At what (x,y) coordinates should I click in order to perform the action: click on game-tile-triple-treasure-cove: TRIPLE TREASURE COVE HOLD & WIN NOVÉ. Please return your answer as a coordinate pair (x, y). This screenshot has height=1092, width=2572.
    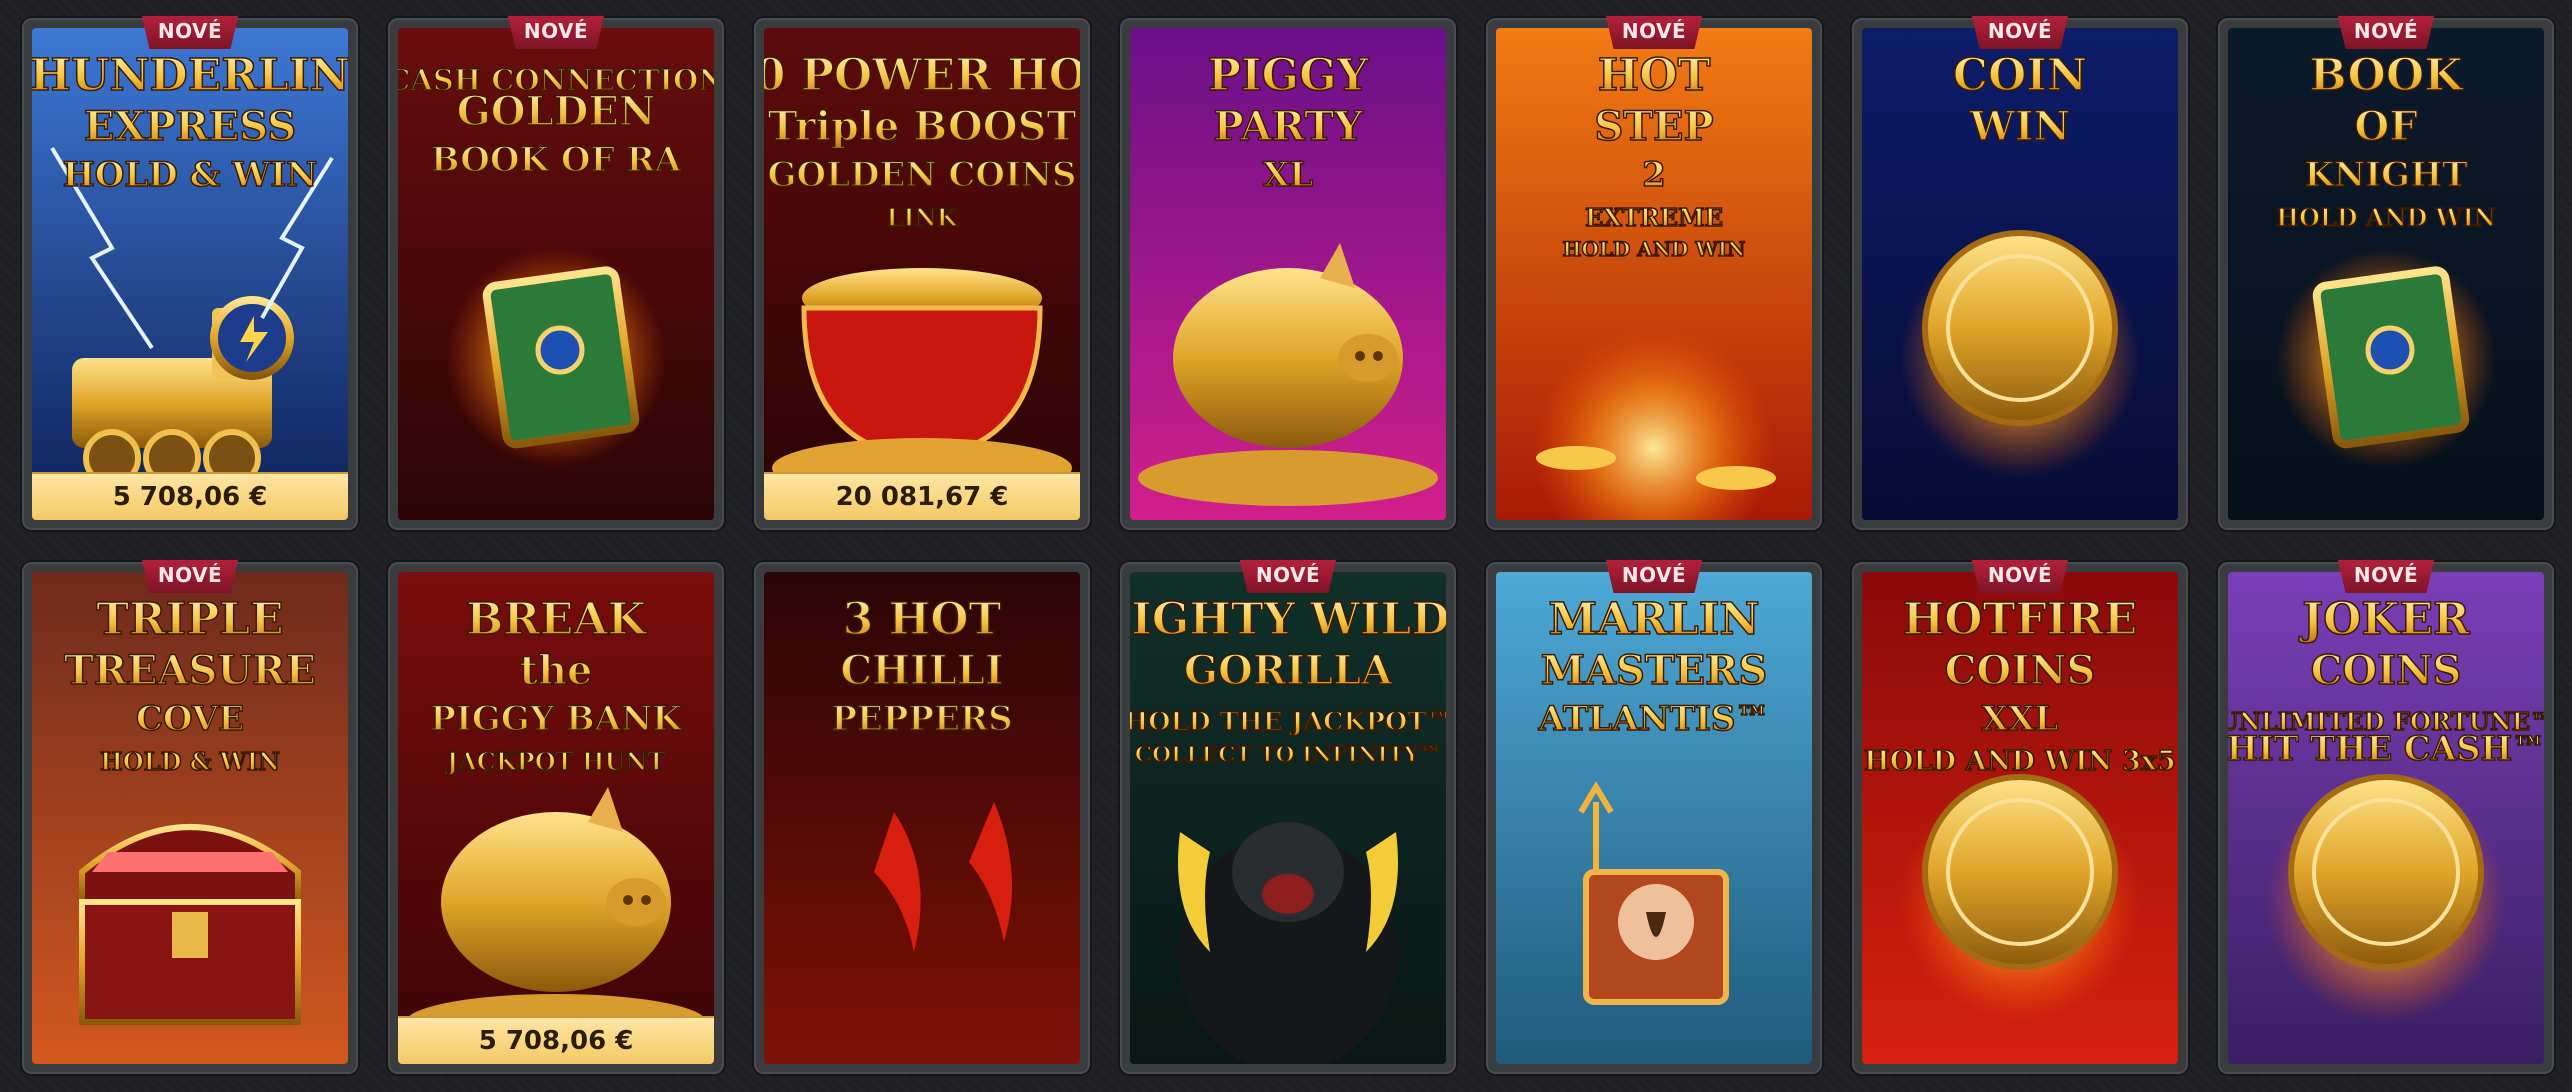
    Looking at the image, I should click on (190, 817).